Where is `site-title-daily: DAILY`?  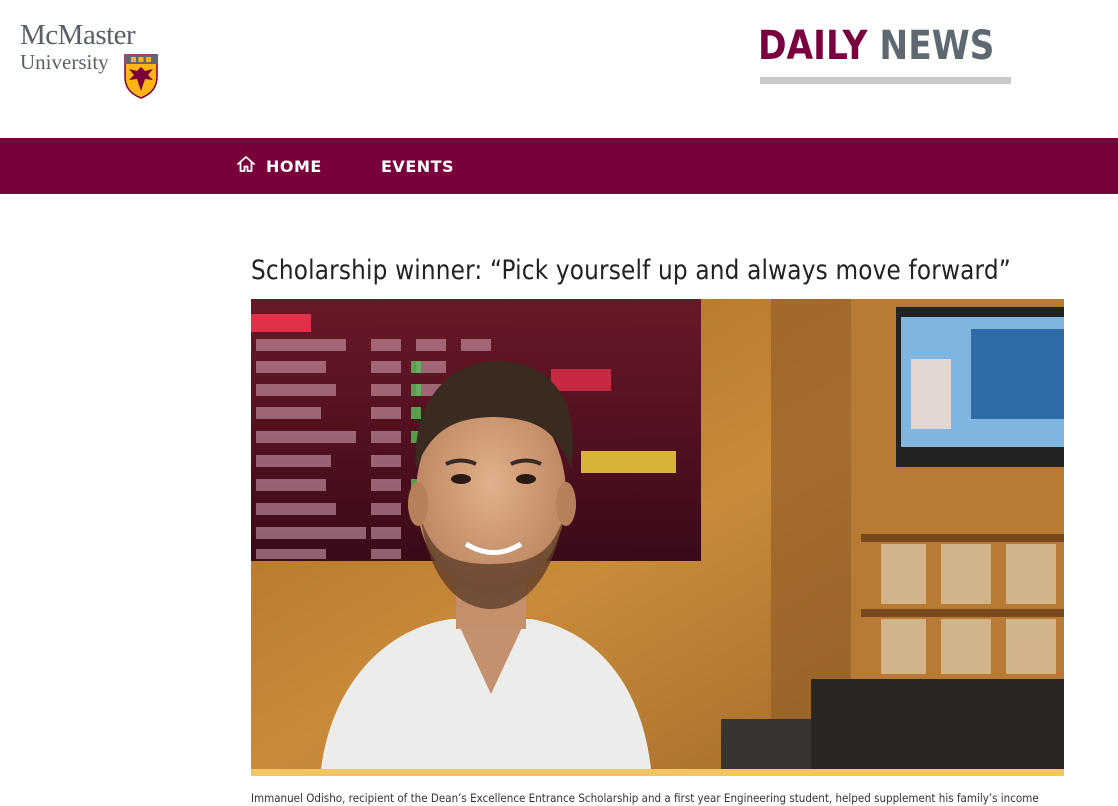
site-title-daily: DAILY is located at coordinates (813, 46).